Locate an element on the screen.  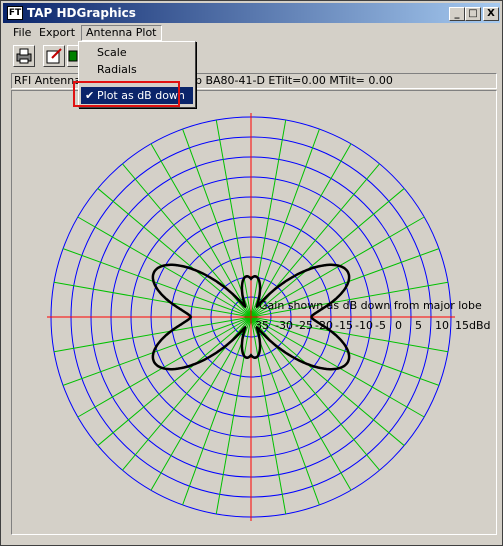
printer-icon is located at coordinates (24, 56).